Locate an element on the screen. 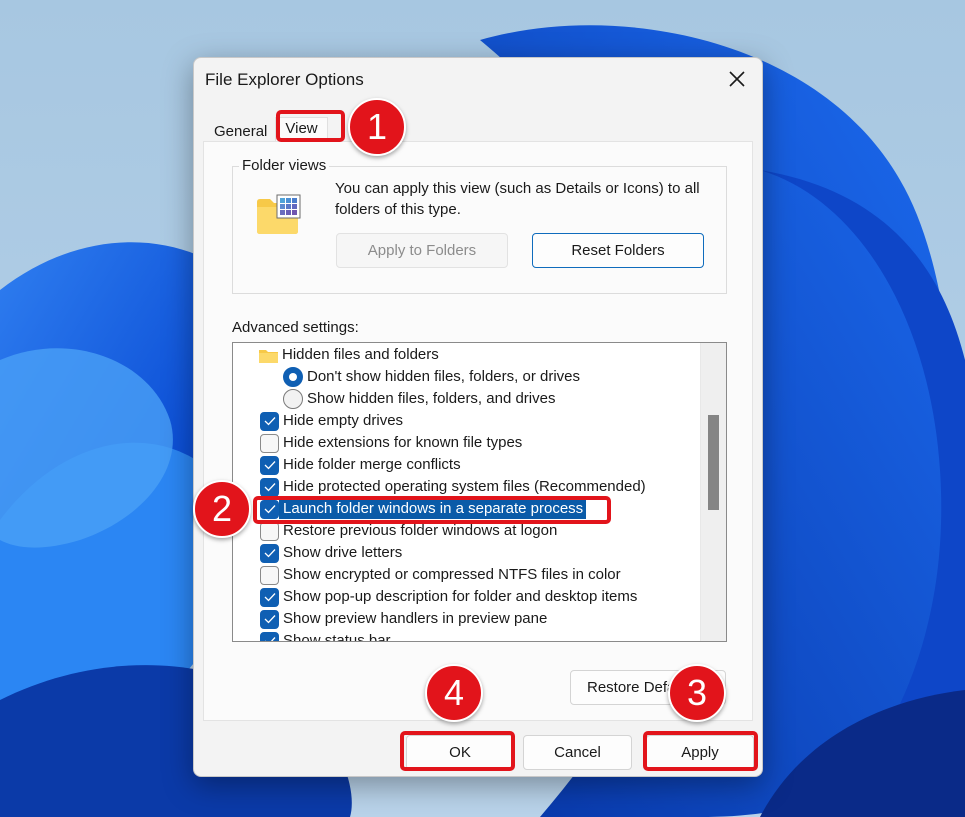  list-item-checkbox: Show drive letters is located at coordinates (332, 553).